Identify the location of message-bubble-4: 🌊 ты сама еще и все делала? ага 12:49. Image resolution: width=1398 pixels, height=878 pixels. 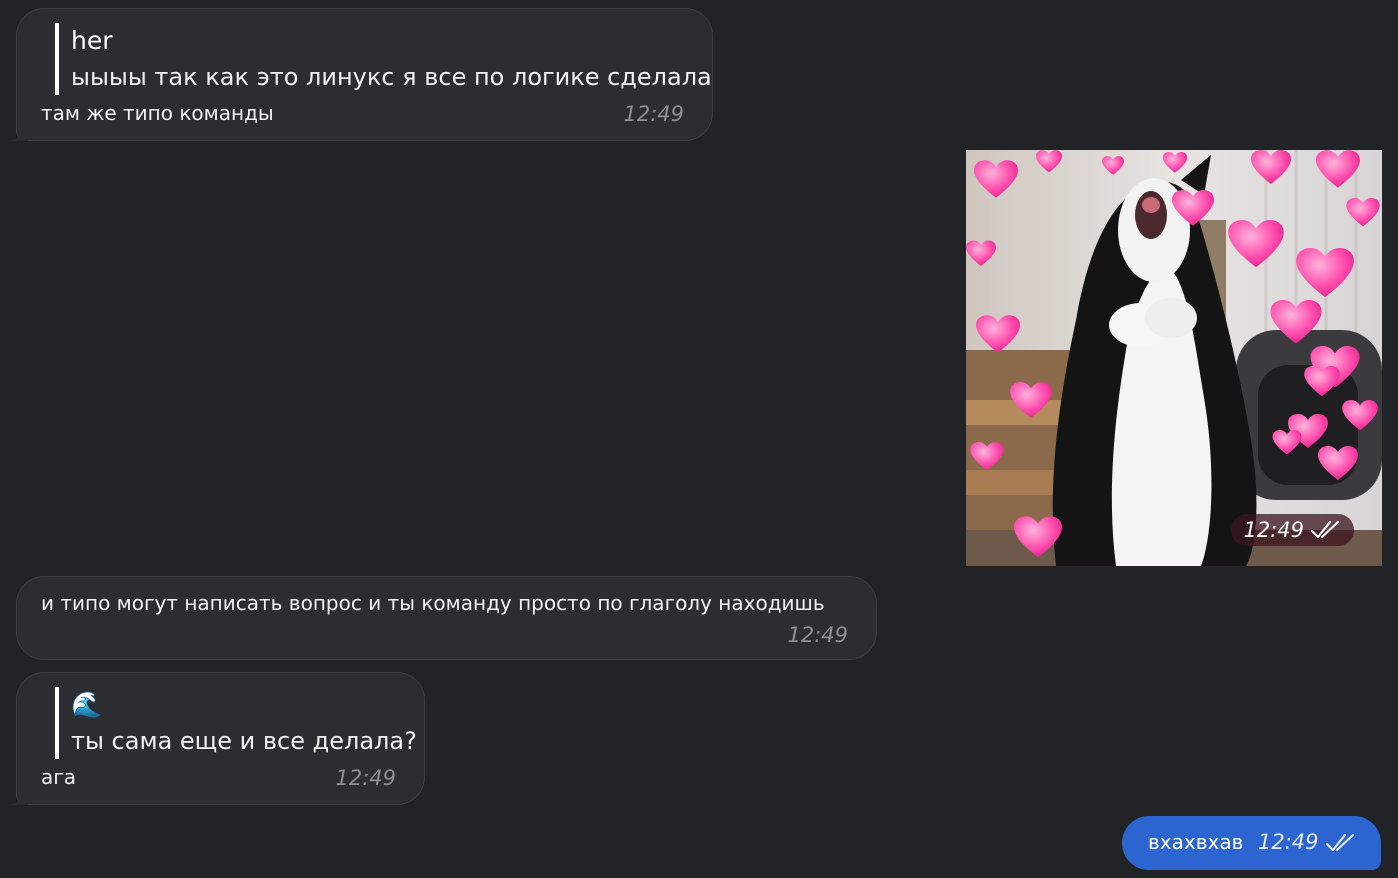
(216, 738).